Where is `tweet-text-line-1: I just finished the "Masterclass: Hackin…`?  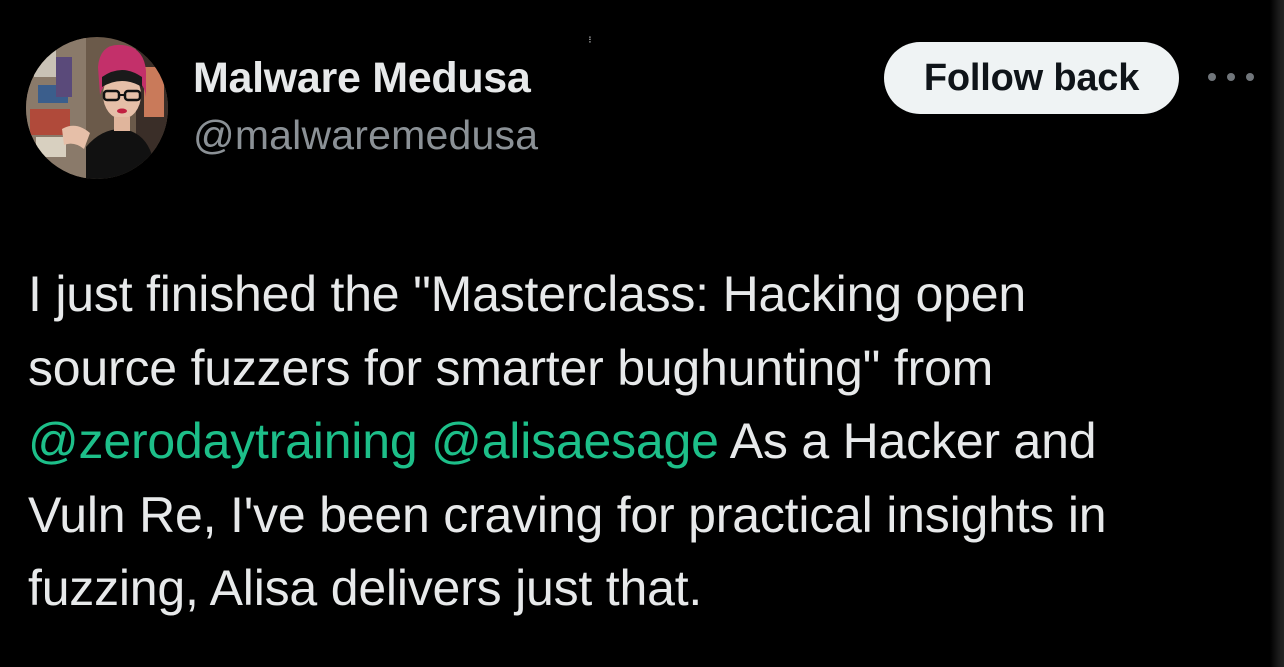
tweet-text-line-1: I just finished the "Masterclass: Hackin… is located at coordinates (527, 294).